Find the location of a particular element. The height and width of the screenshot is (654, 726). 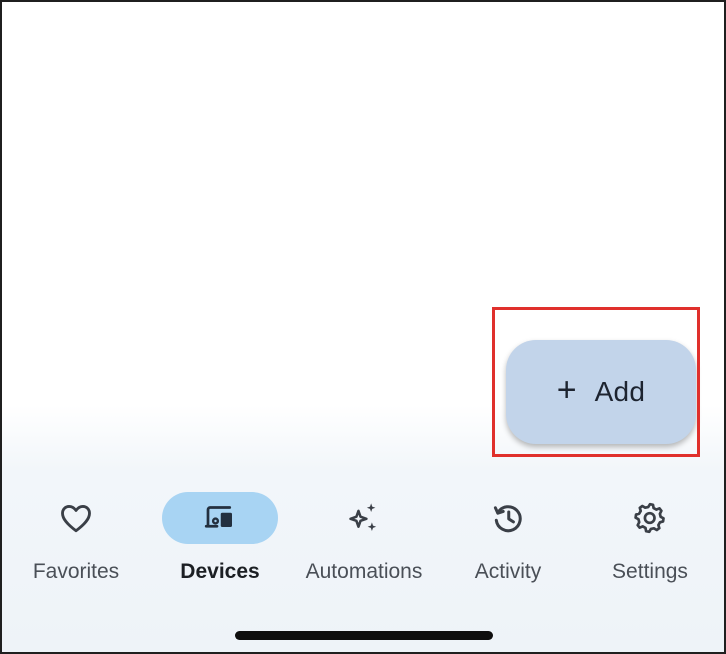

plus-icon: + is located at coordinates (566, 390).